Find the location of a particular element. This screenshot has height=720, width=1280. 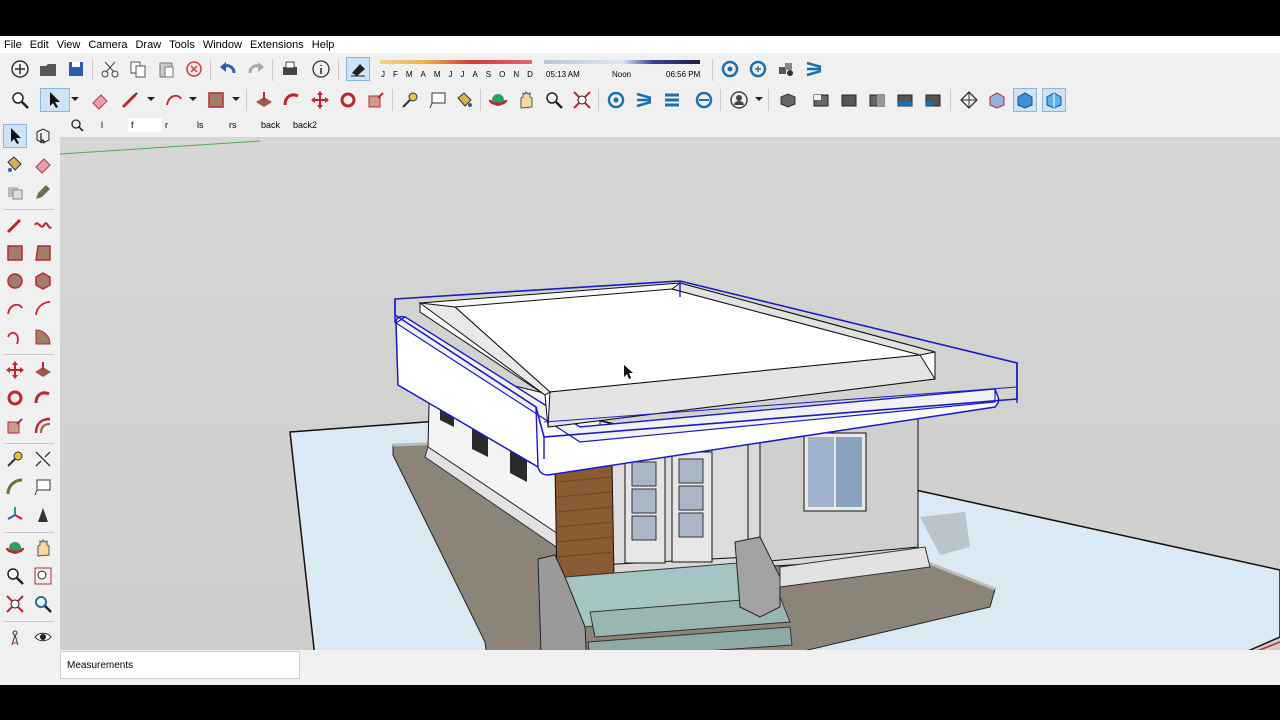

model-info-icon is located at coordinates (321, 69).